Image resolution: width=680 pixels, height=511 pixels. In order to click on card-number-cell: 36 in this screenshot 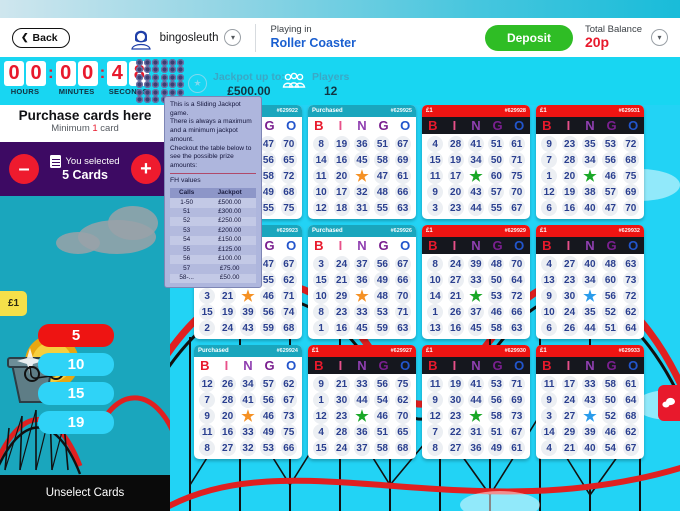, I will do `click(476, 448)`.